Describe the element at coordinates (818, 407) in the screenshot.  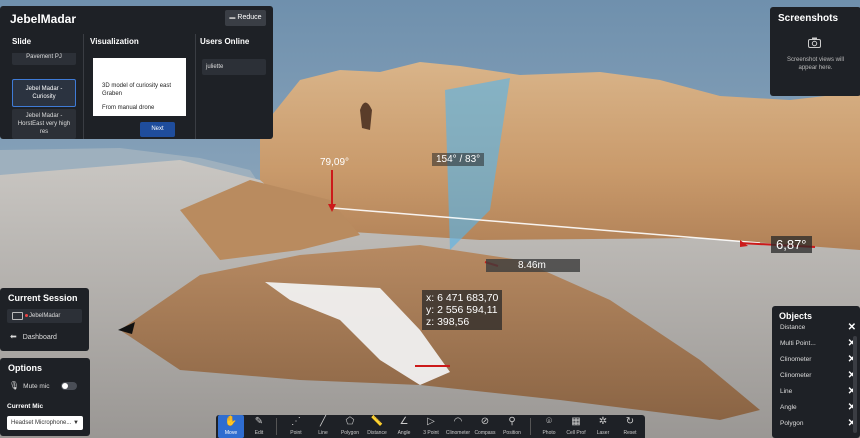
I see `object-item: Angle ✕` at that location.